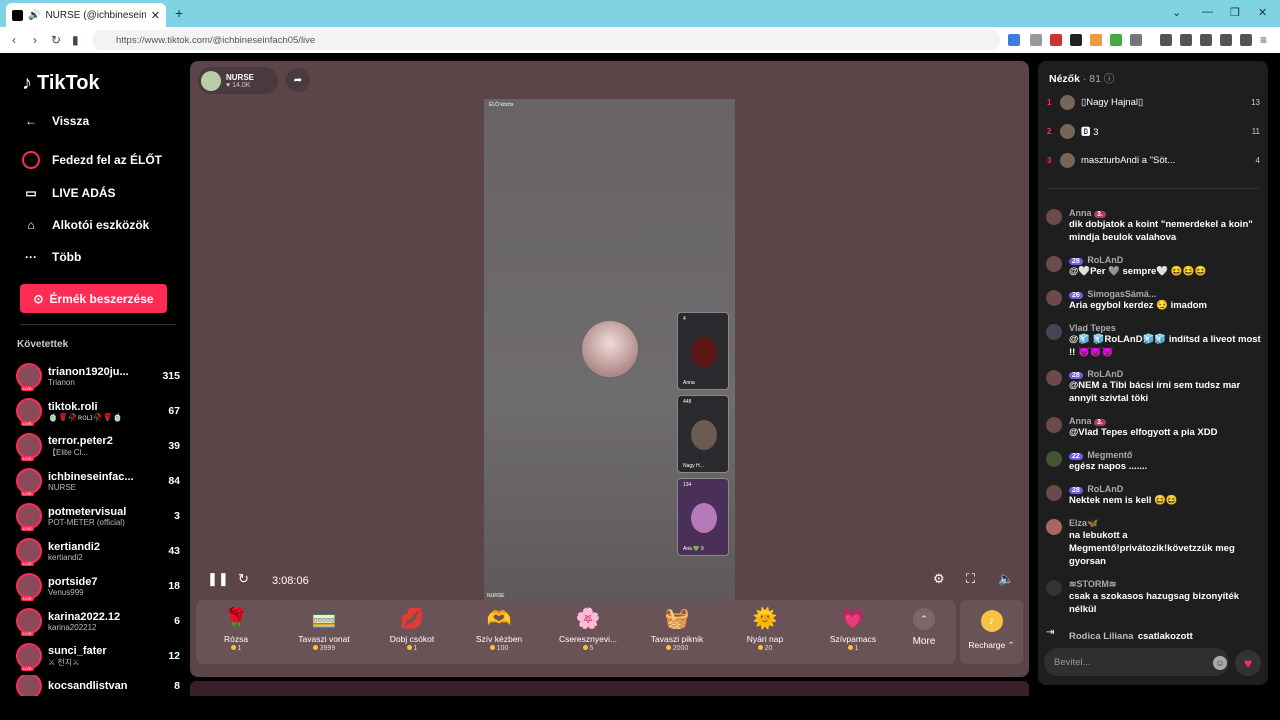 This screenshot has width=1280, height=720. I want to click on browser-tab: 🔊 NURSE (@ichbineseinfach05 ... ✕, so click(86, 15).